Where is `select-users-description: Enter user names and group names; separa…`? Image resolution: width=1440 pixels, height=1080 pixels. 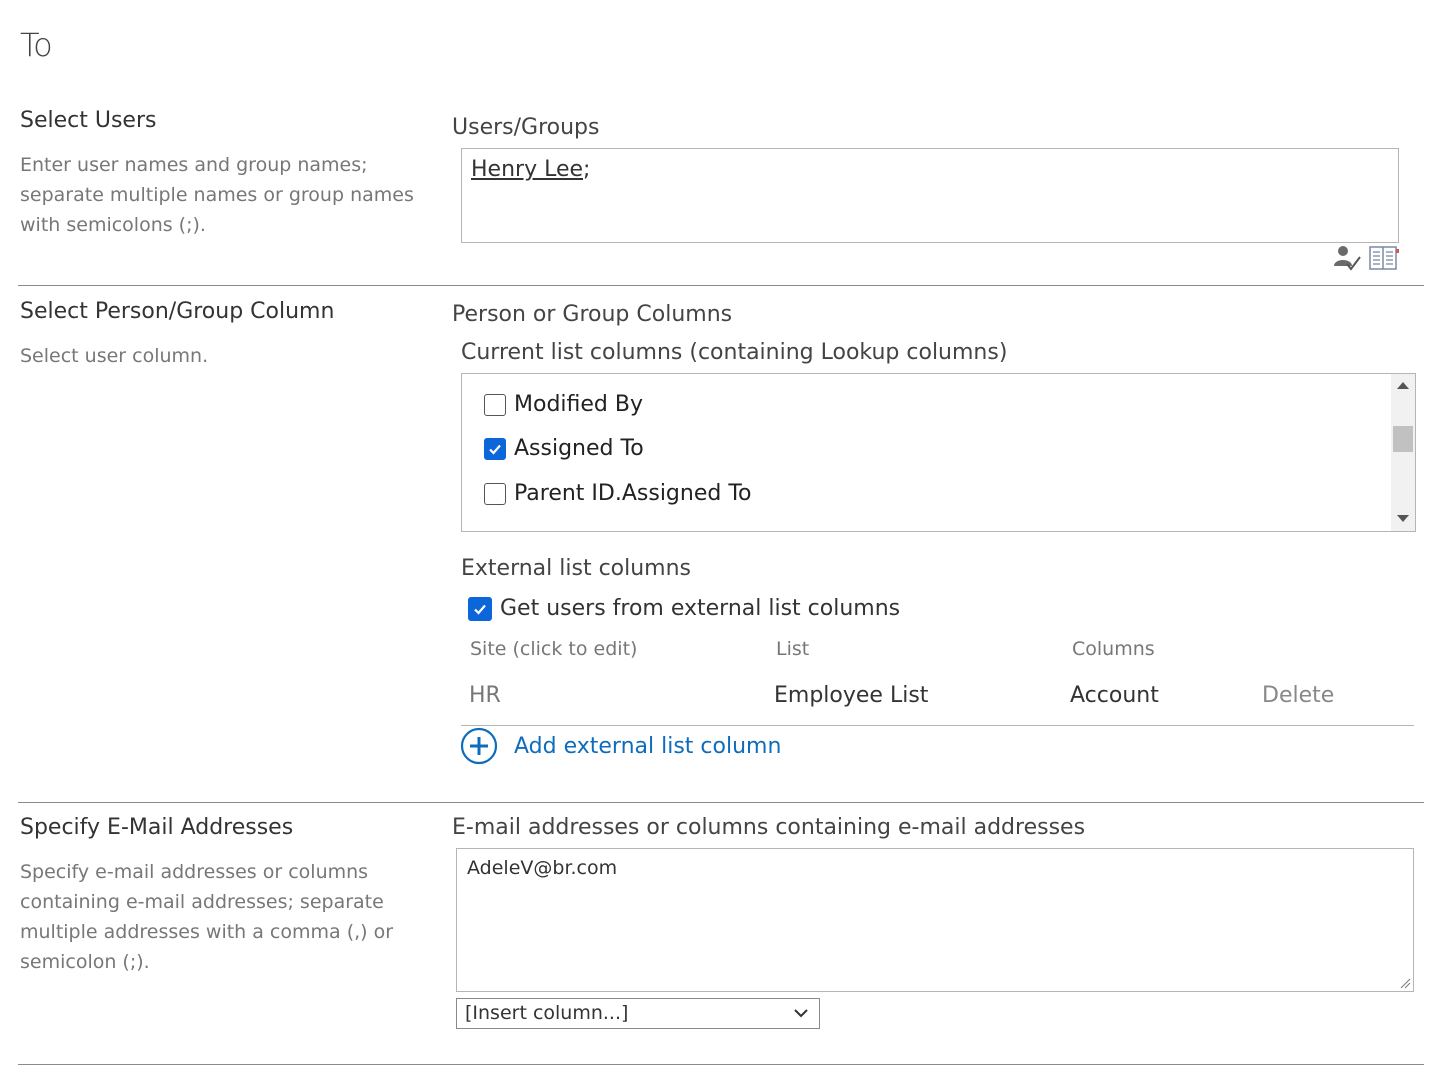
select-users-description: Enter user names and group names; separa… is located at coordinates (217, 195).